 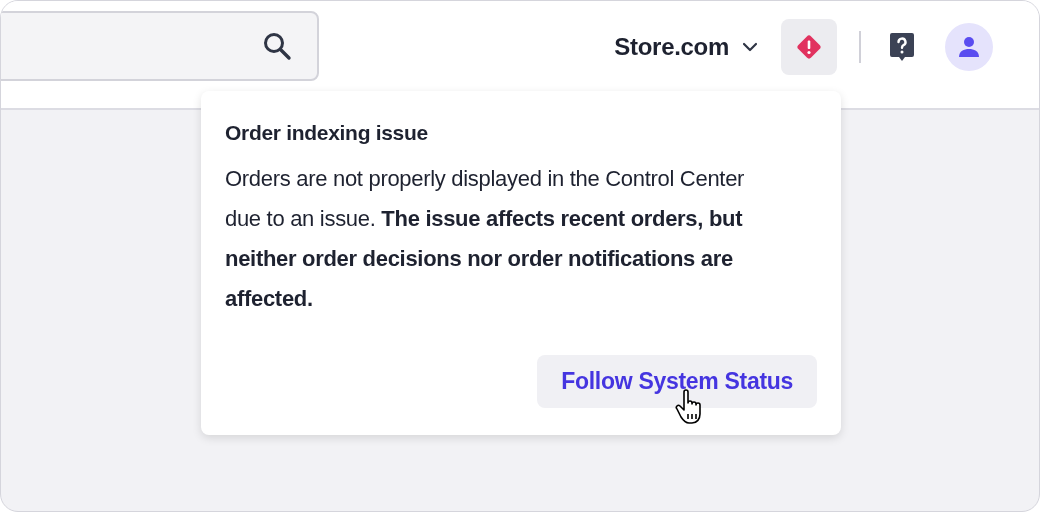 What do you see at coordinates (750, 46) in the screenshot?
I see `chevron-down-icon` at bounding box center [750, 46].